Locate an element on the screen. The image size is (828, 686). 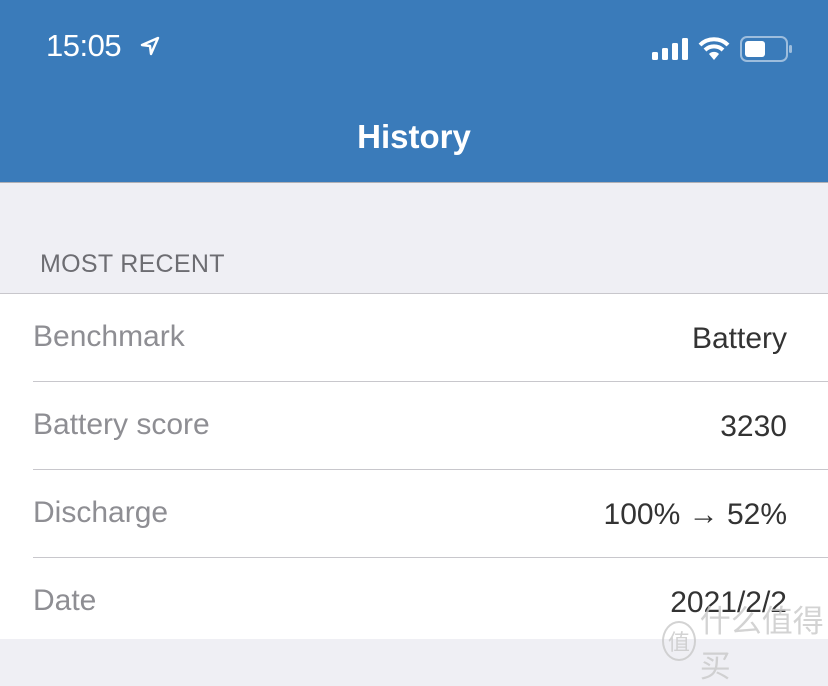
signal-icon is located at coordinates (670, 49).